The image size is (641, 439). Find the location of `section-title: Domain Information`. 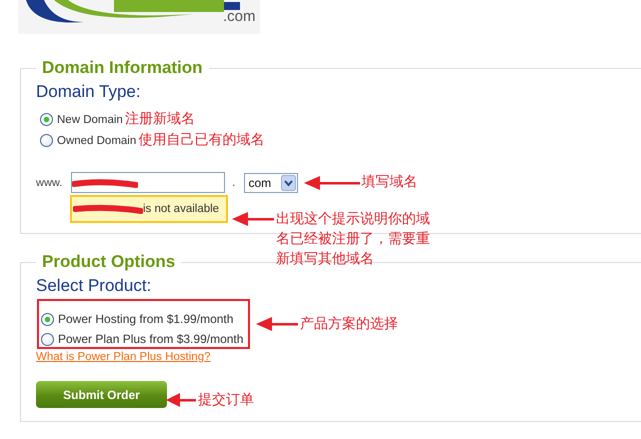

section-title: Domain Information is located at coordinates (122, 68).